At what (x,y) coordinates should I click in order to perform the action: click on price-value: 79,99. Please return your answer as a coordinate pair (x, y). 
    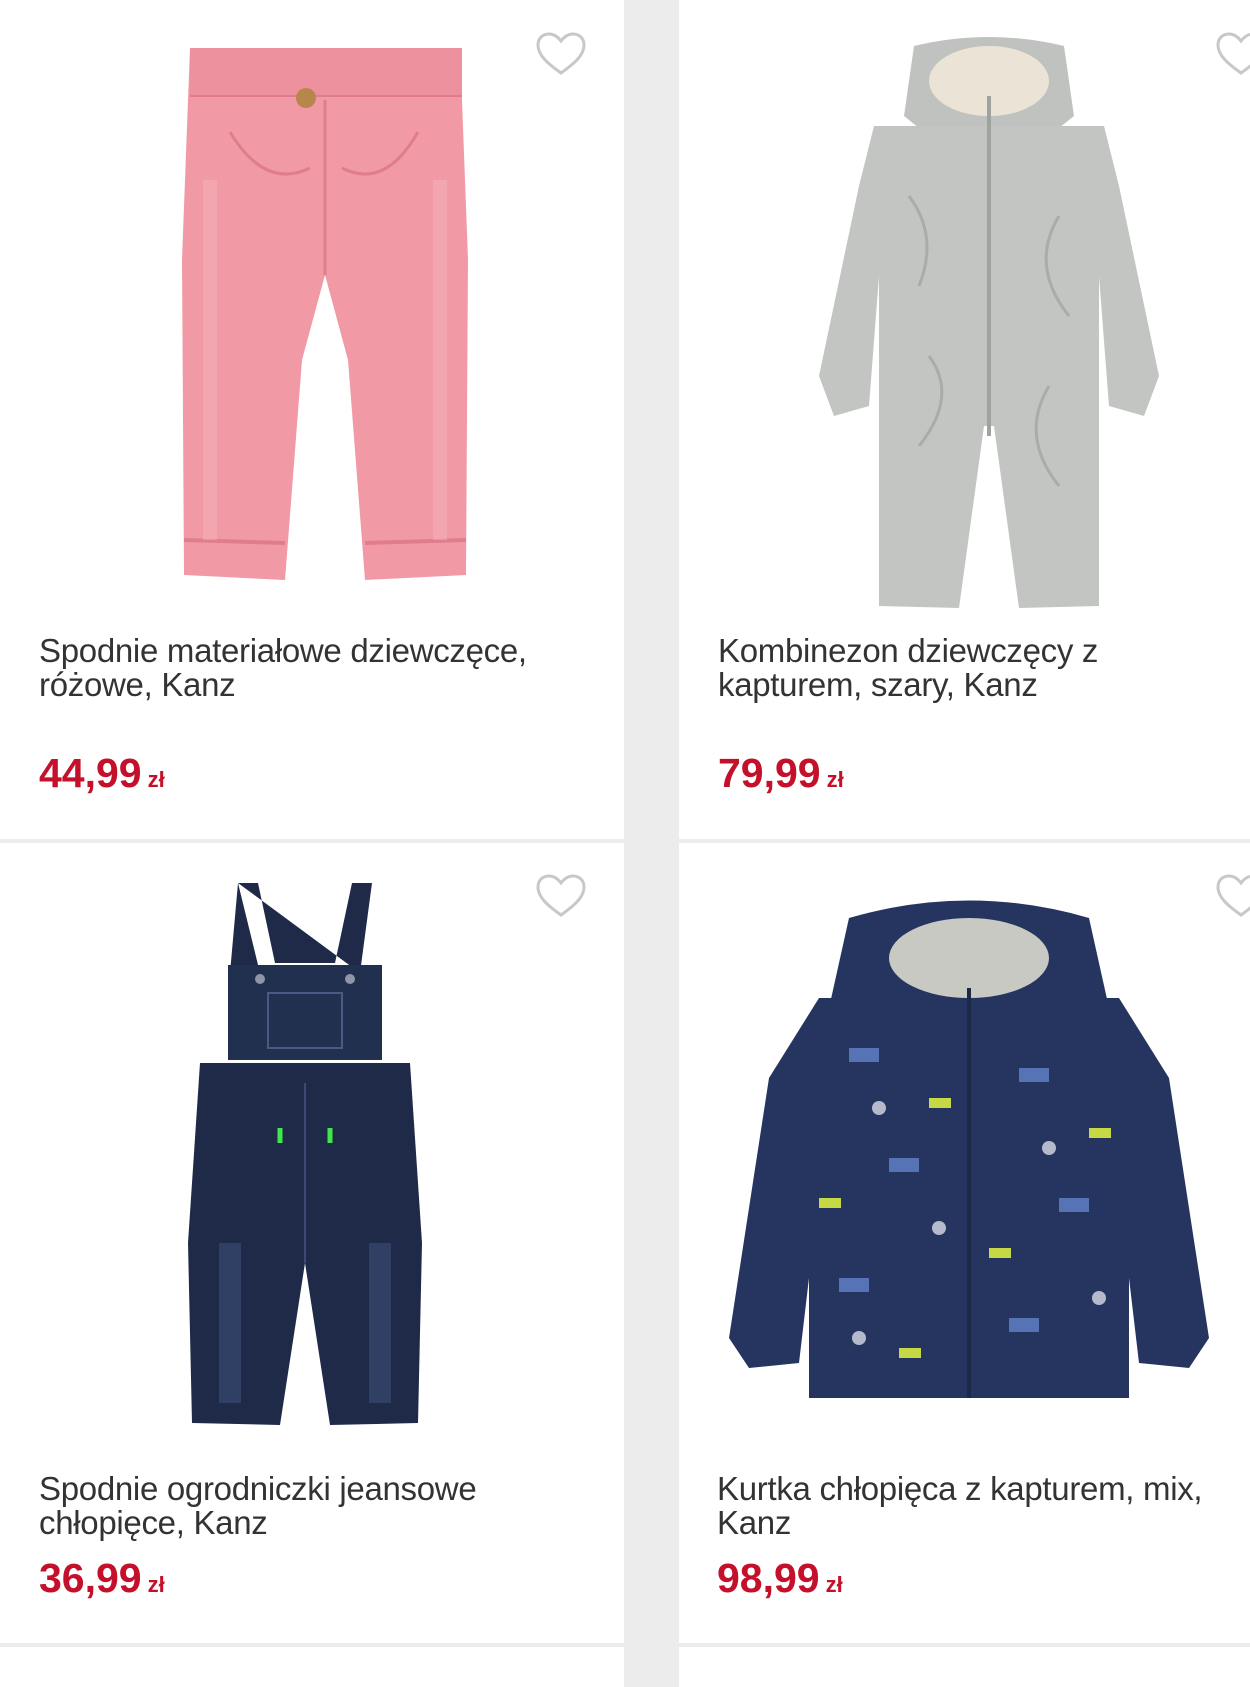
    Looking at the image, I should click on (769, 773).